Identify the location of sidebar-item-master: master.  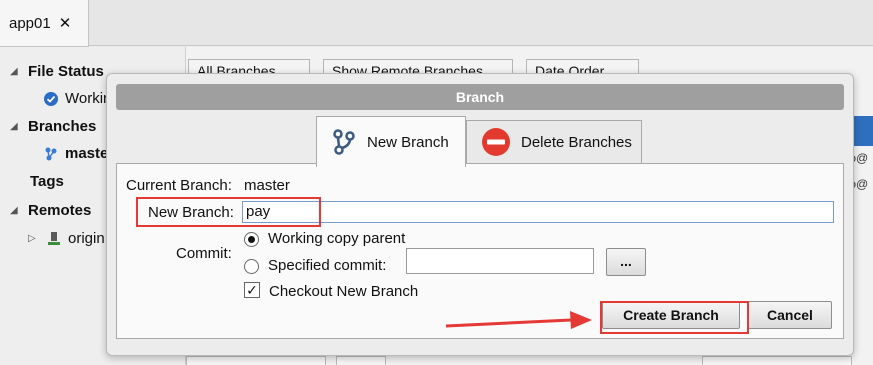
(78, 153).